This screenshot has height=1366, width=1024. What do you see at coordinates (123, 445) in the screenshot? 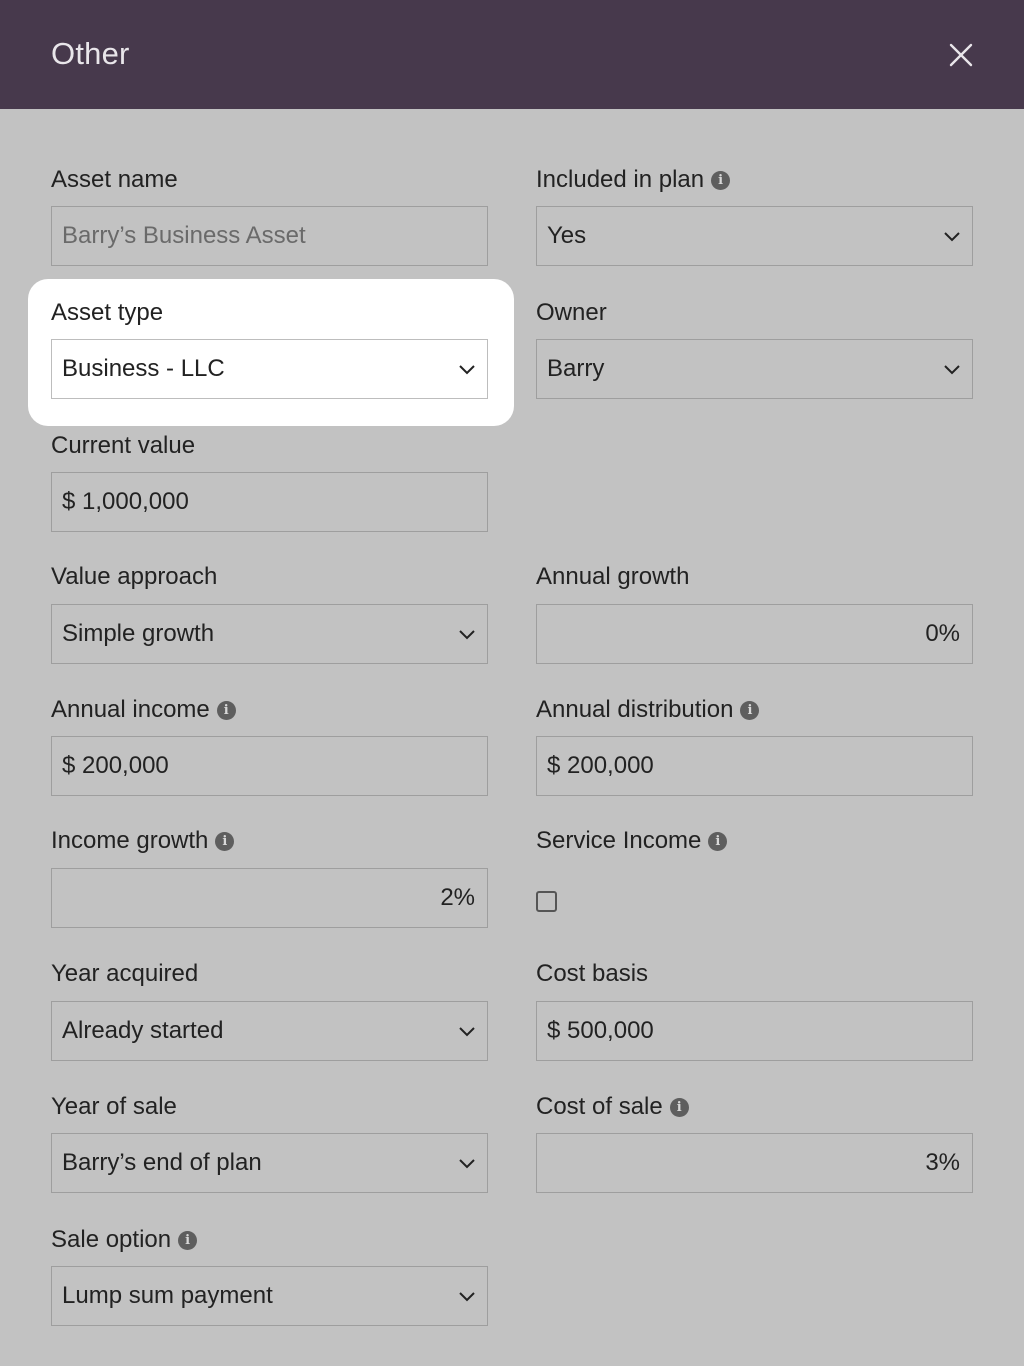
I see `current-value-label: Current value` at bounding box center [123, 445].